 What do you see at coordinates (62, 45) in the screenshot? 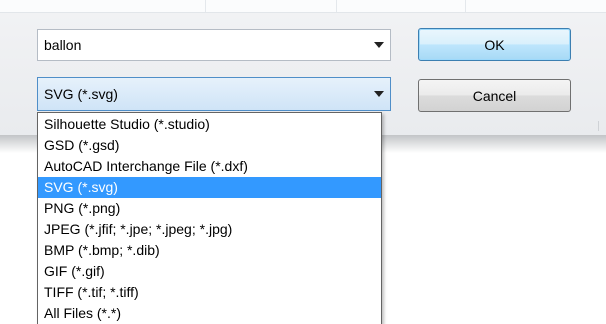
I see `file-name-value: ballon` at bounding box center [62, 45].